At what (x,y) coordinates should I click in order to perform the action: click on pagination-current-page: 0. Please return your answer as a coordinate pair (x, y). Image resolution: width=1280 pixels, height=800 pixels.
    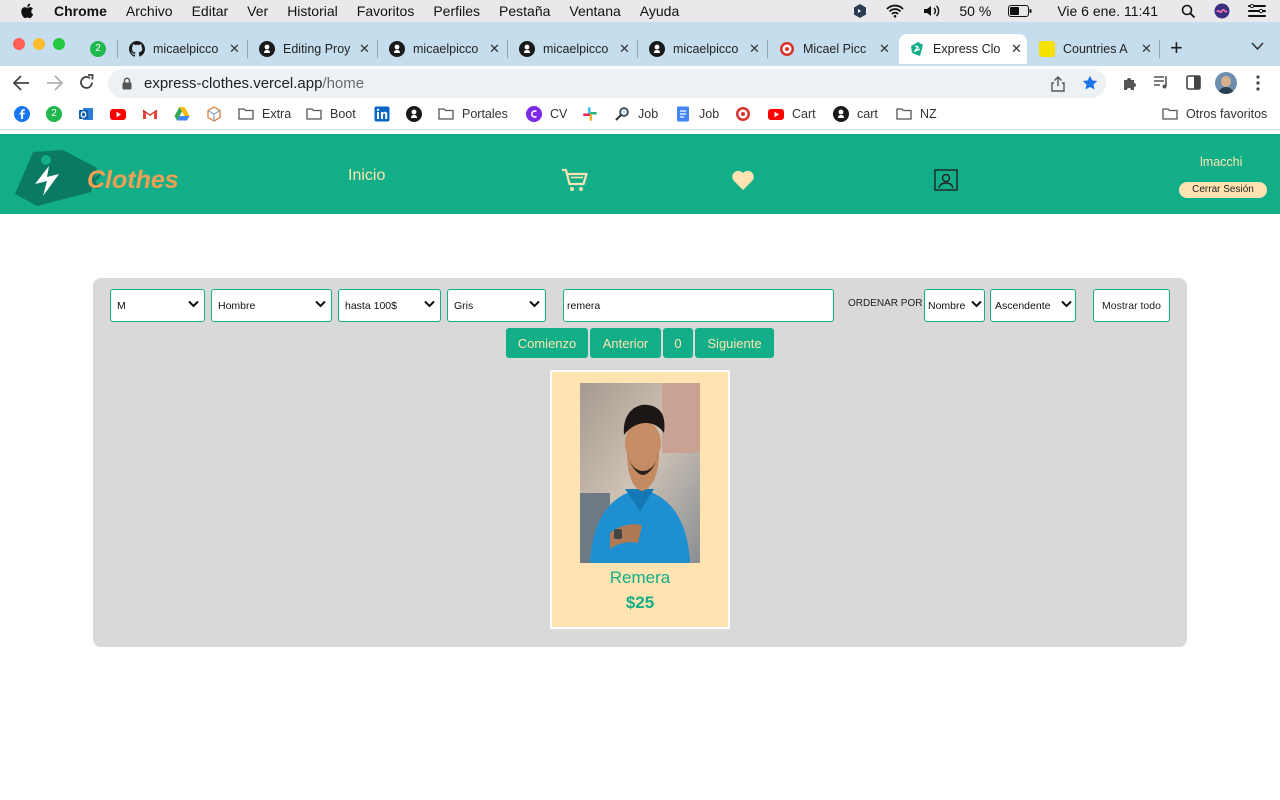
    Looking at the image, I should click on (678, 343).